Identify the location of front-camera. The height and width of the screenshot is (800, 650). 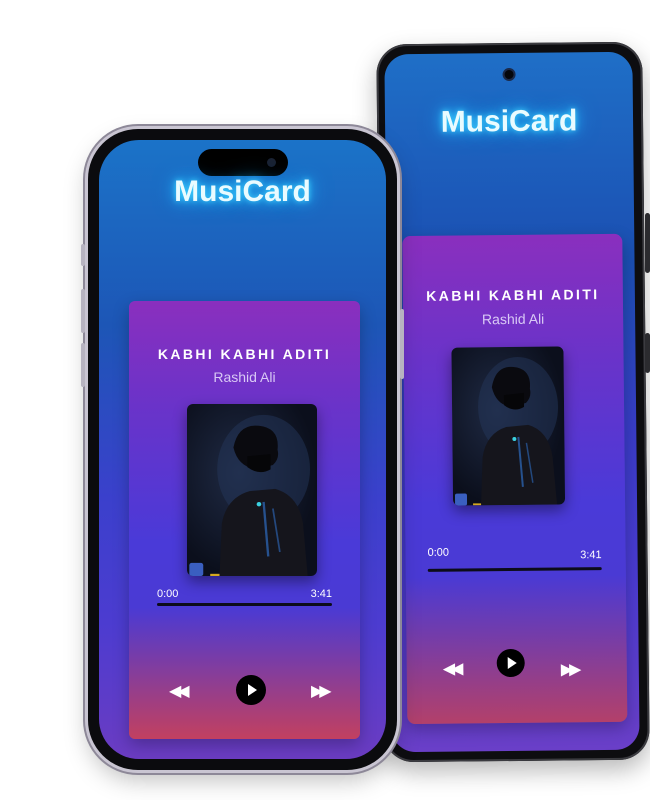
(509, 74).